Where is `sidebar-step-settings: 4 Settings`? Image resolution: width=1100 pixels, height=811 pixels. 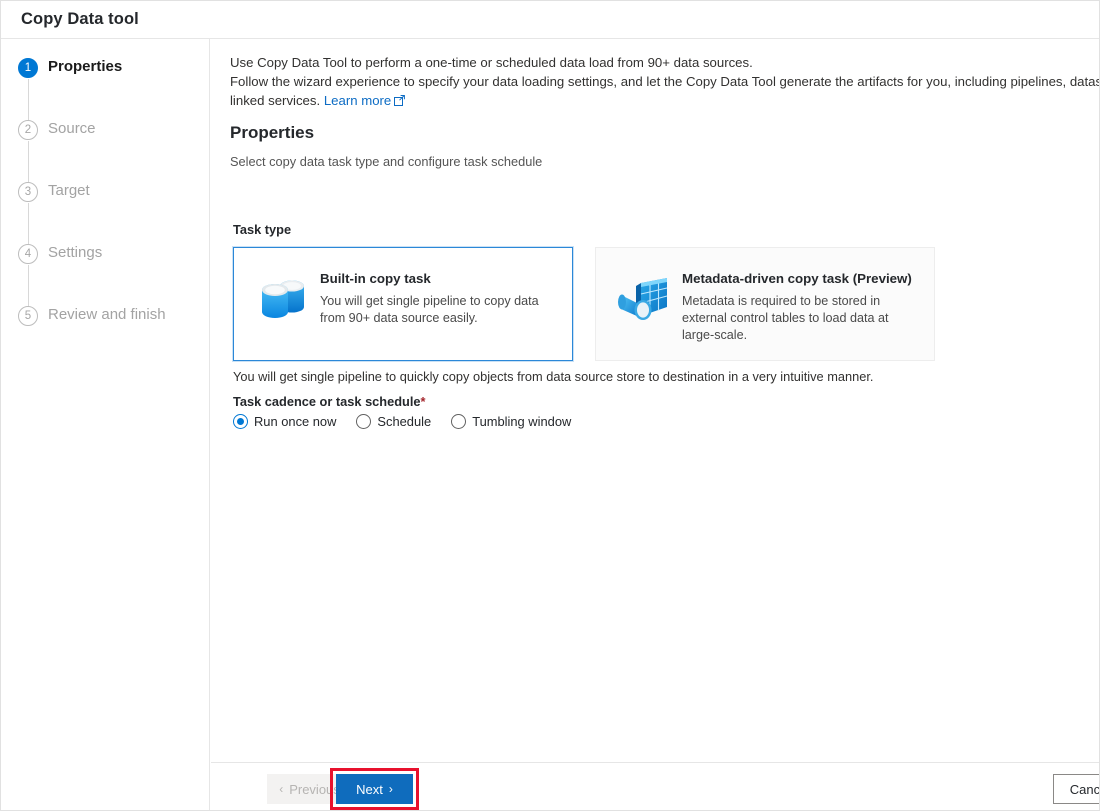
sidebar-step-settings: 4 Settings is located at coordinates (105, 275).